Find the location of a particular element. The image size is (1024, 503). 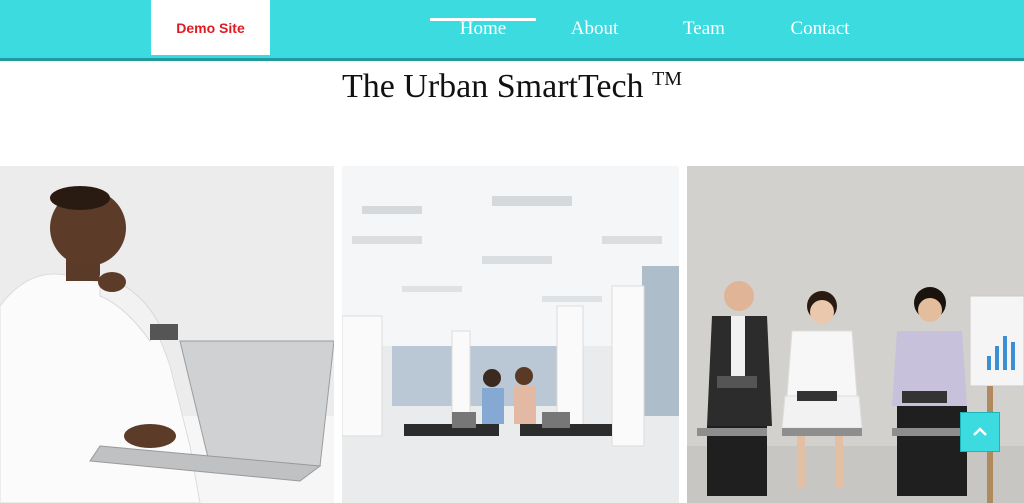

page-title-text: The Urban SmartTech is located at coordinates (492, 86).